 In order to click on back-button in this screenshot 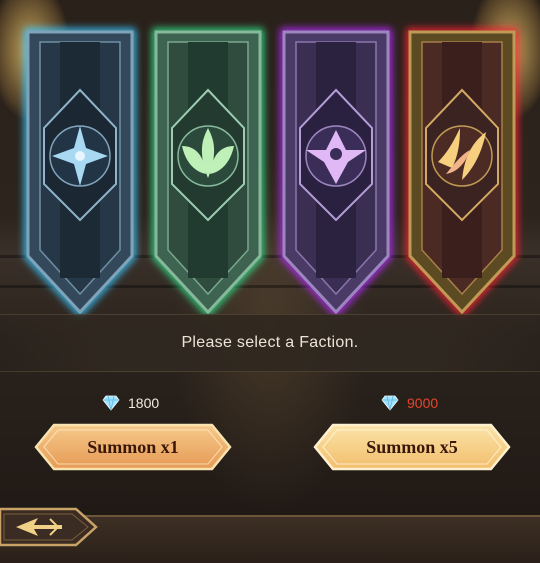, I will do `click(49, 527)`.